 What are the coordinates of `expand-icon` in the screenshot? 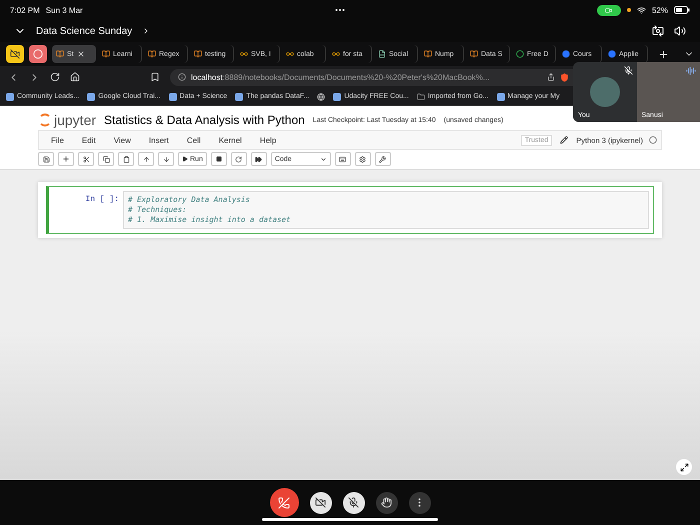 It's located at (684, 467).